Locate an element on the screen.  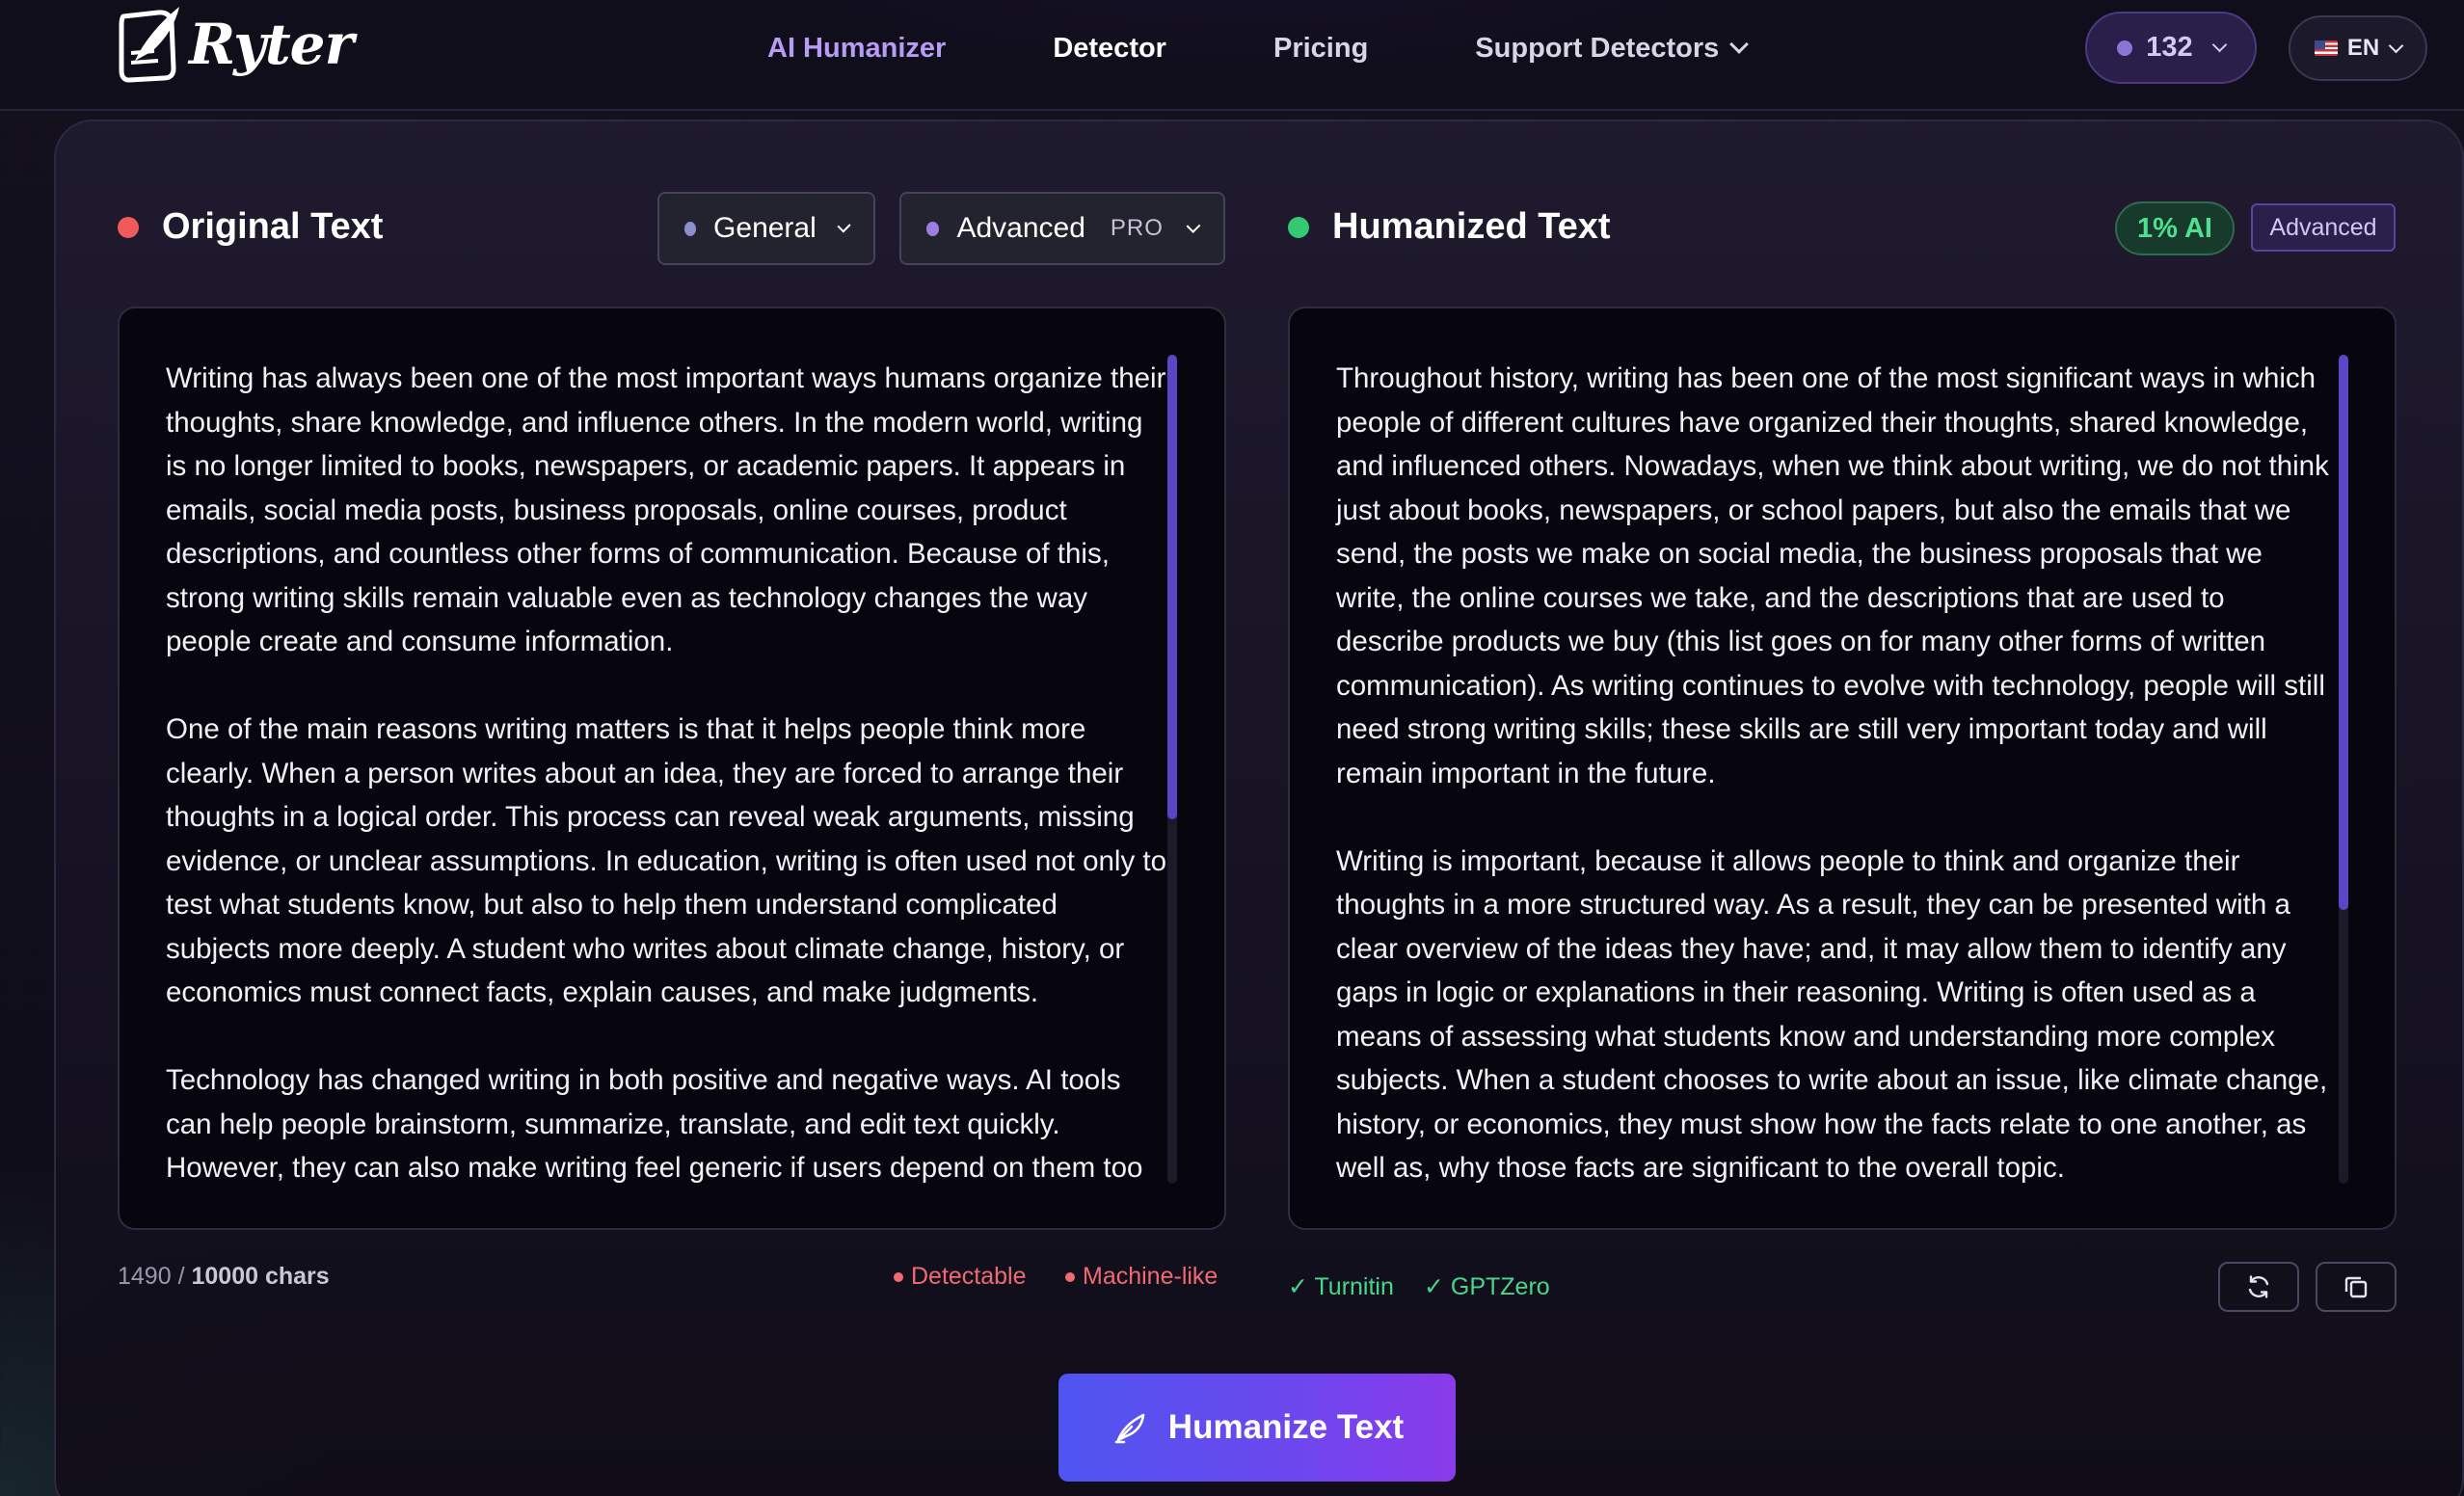
level-label: Advanced is located at coordinates (1021, 228).